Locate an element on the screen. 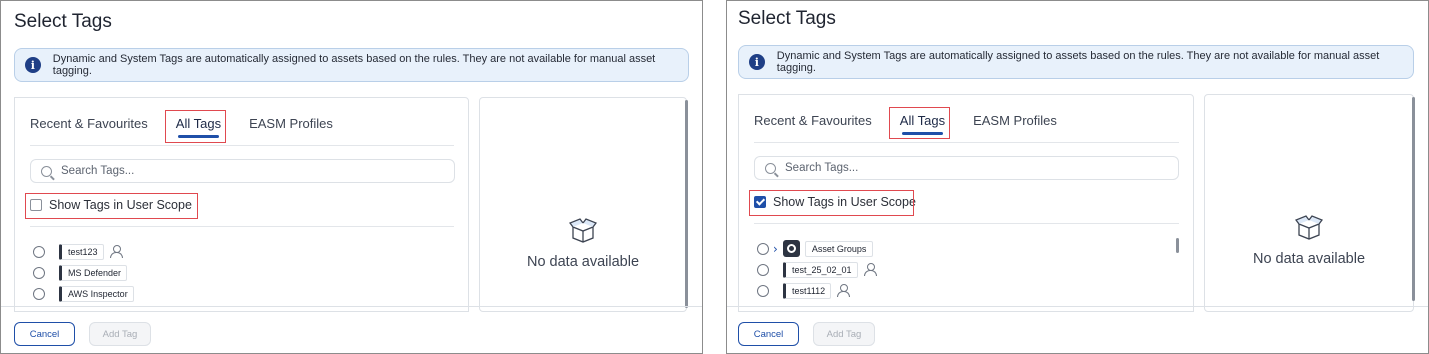  tag-list: › Asset Groups test_25_02_01 test1112 is located at coordinates (817, 269).